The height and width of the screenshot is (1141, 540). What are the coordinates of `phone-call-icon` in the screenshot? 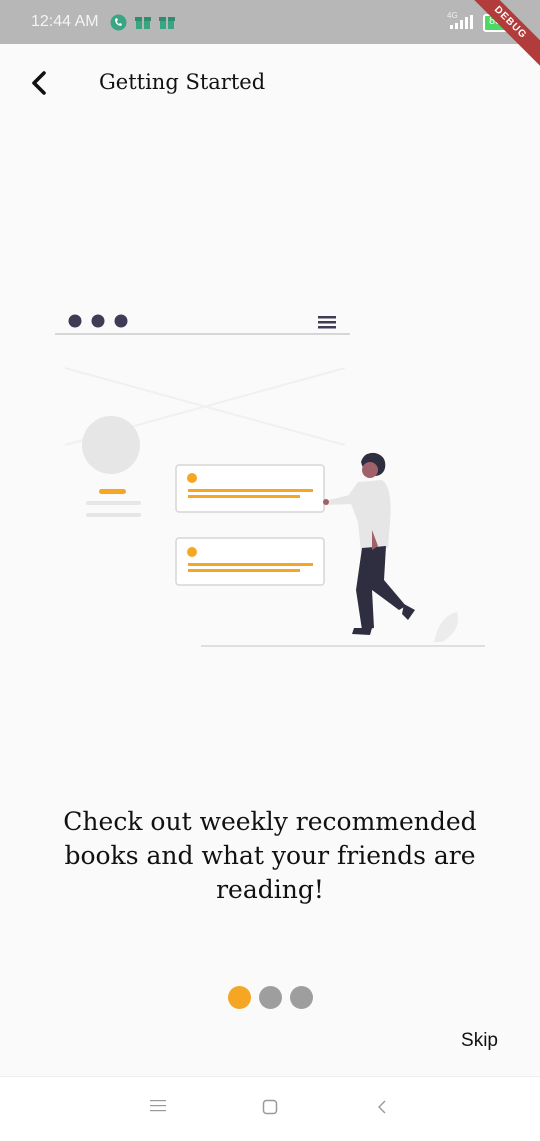 It's located at (118, 22).